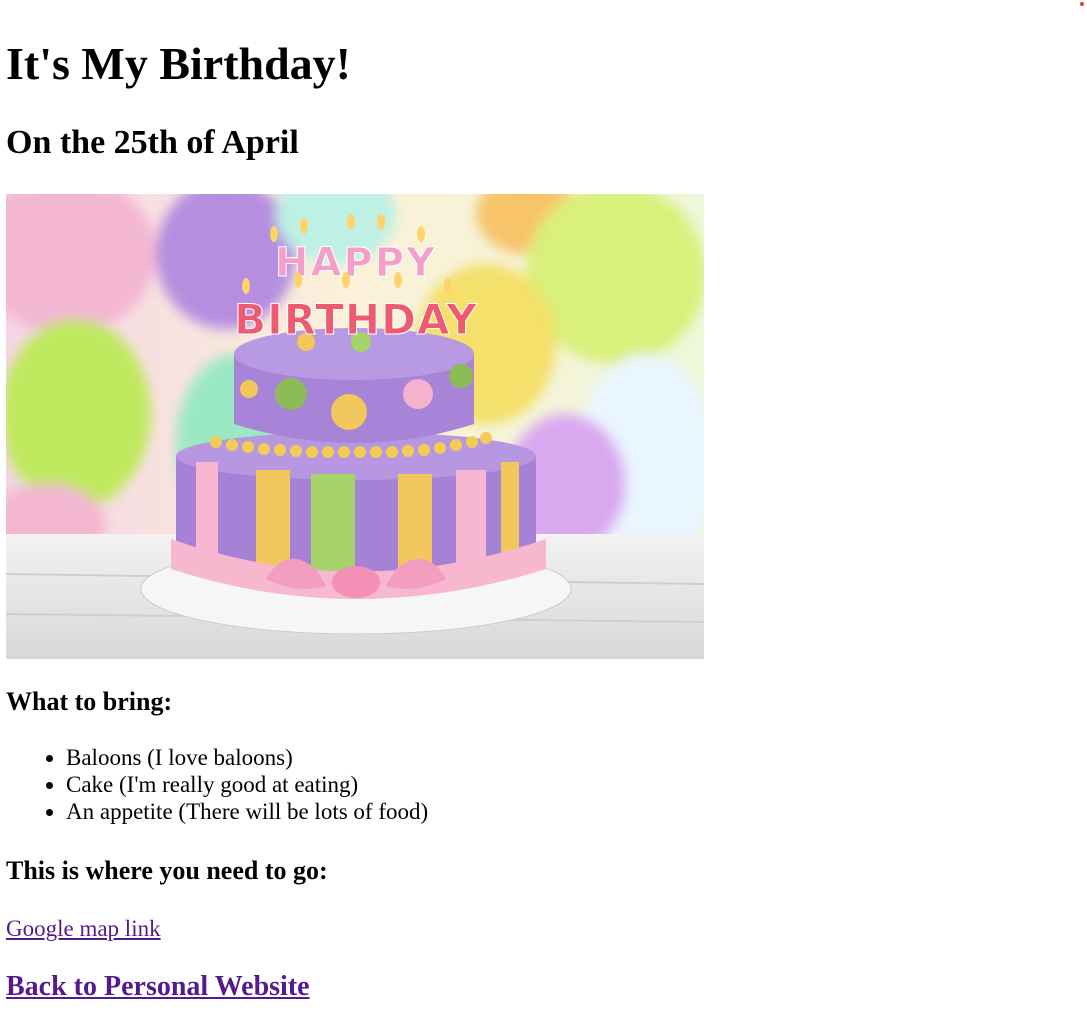 This screenshot has width=1087, height=1014. What do you see at coordinates (356, 319) in the screenshot?
I see `cake-text-bottom: BIRTHDAY` at bounding box center [356, 319].